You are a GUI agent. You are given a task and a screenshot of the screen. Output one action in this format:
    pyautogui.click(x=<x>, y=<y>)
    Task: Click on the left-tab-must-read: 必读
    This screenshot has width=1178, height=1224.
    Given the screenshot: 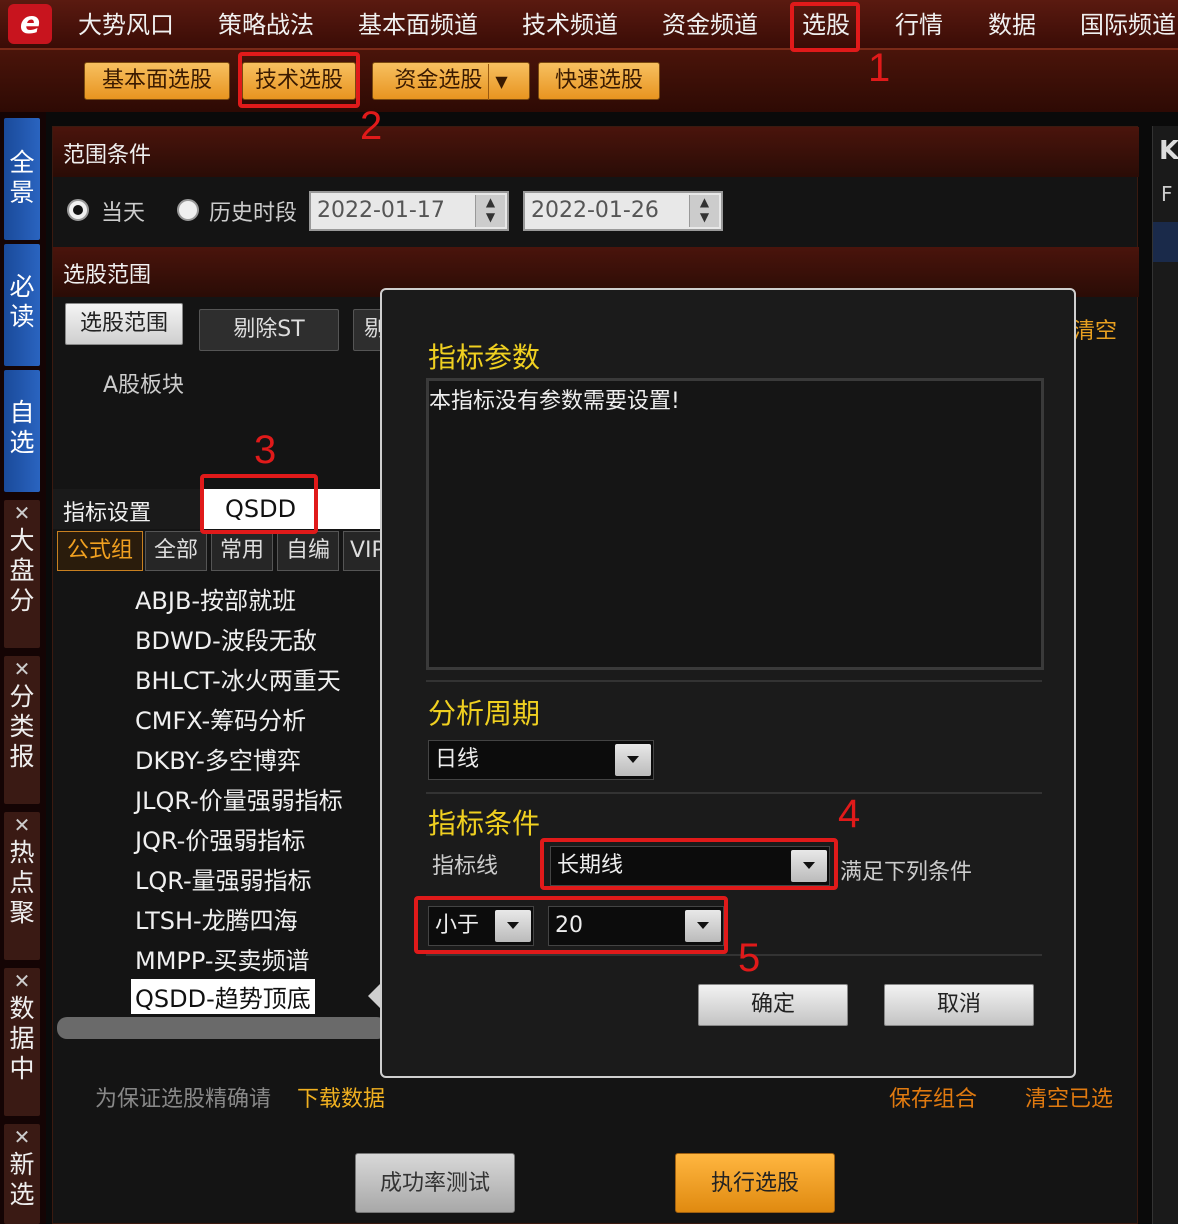 What is the action you would take?
    pyautogui.click(x=22, y=305)
    